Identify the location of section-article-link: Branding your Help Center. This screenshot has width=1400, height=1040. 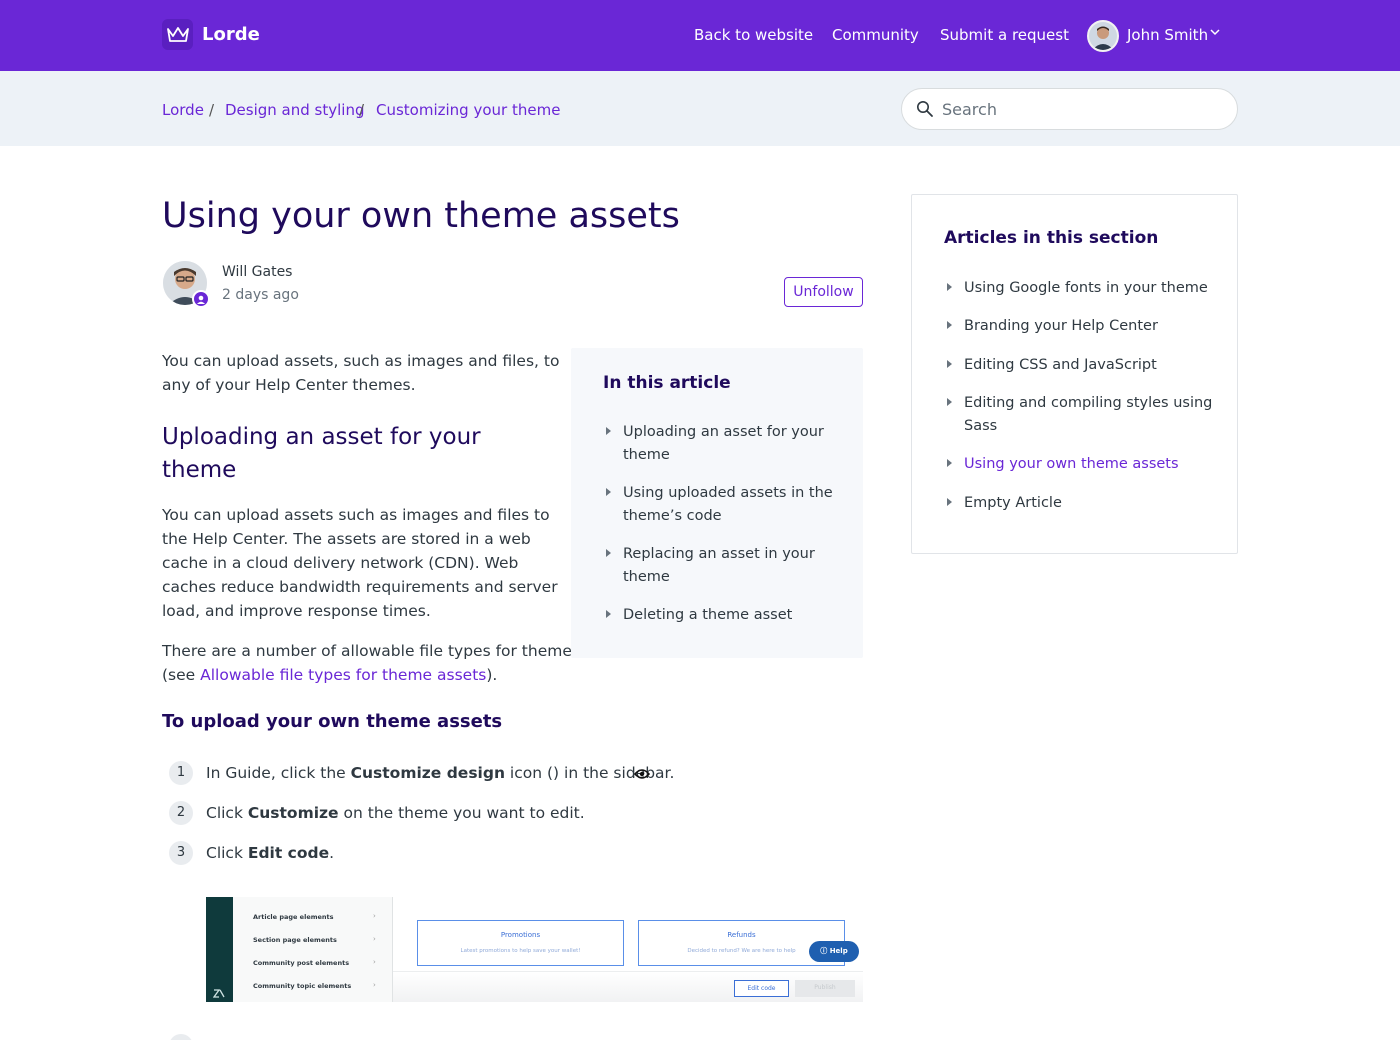
(1089, 326).